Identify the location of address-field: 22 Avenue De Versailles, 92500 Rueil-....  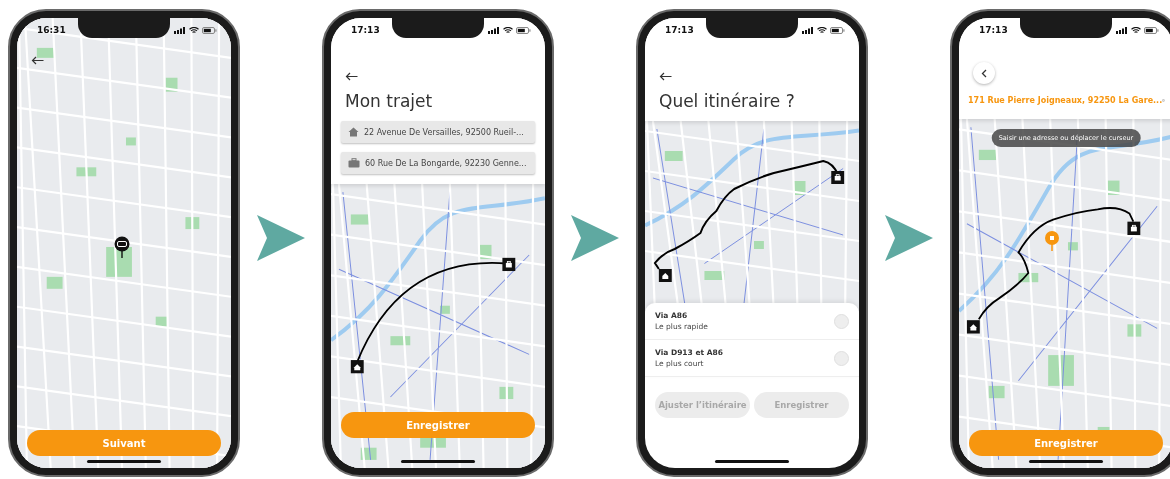
(438, 132).